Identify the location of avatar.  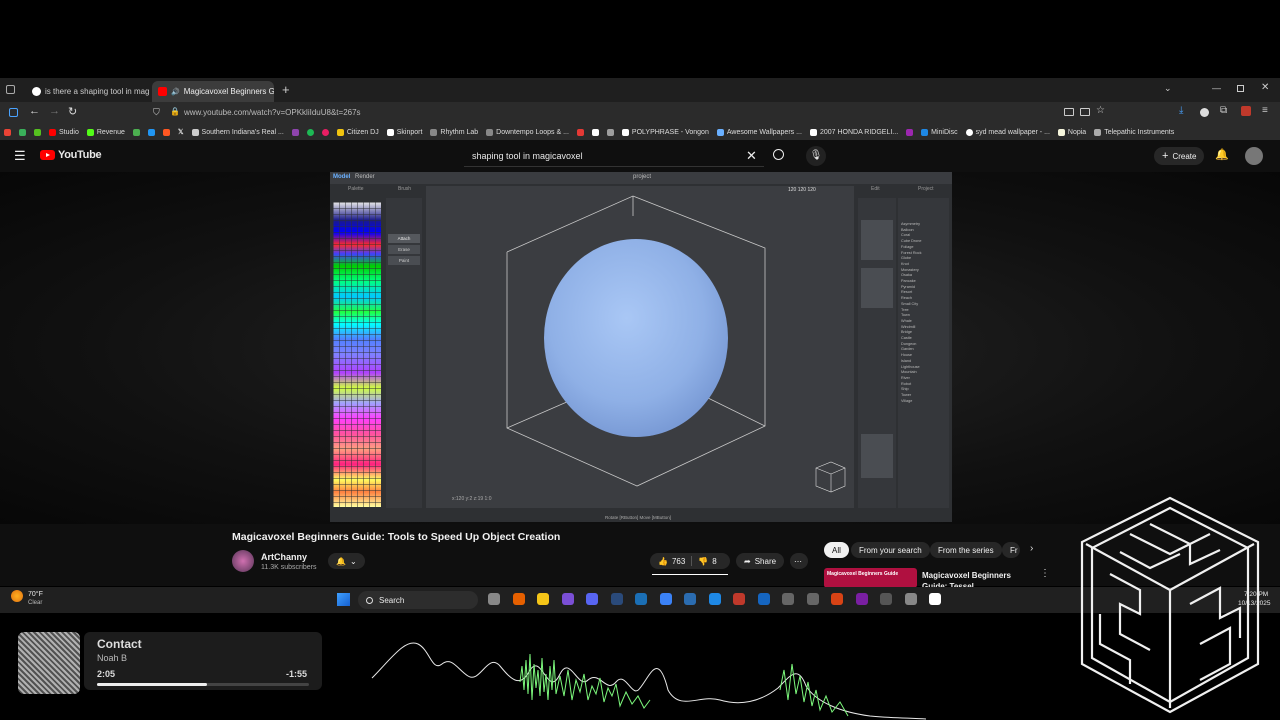
(1254, 156).